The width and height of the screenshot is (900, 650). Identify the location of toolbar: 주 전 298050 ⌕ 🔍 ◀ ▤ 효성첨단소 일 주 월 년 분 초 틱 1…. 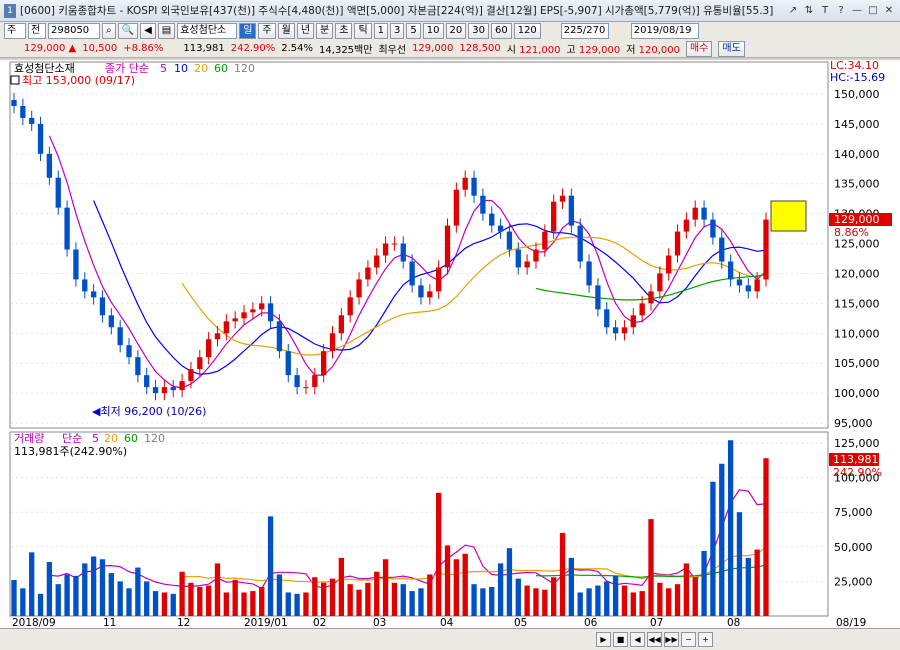
(450, 31).